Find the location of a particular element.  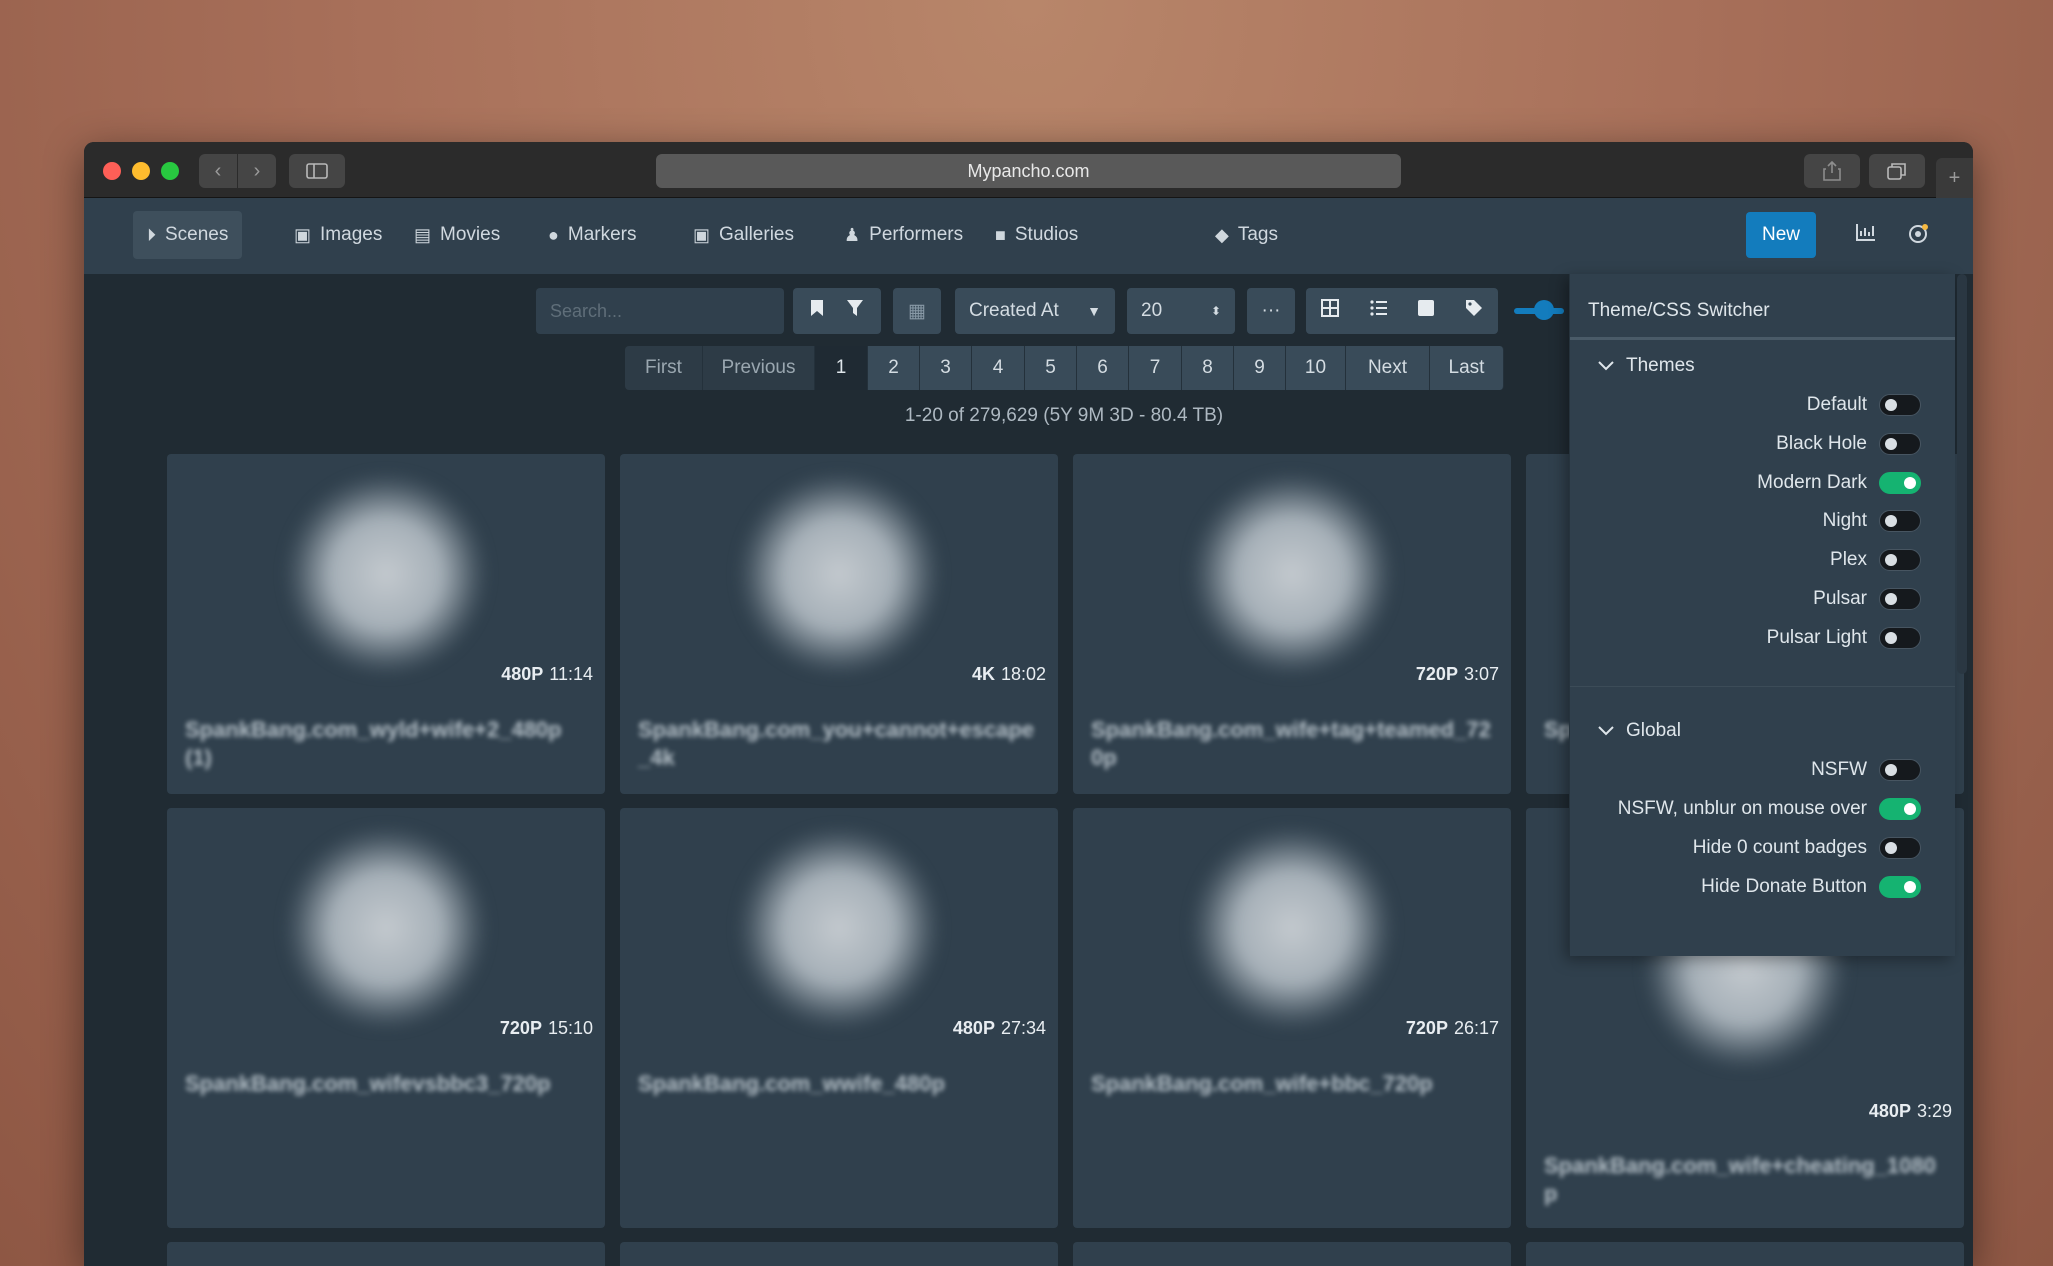

page-scrollbar is located at coordinates (1962, 474).